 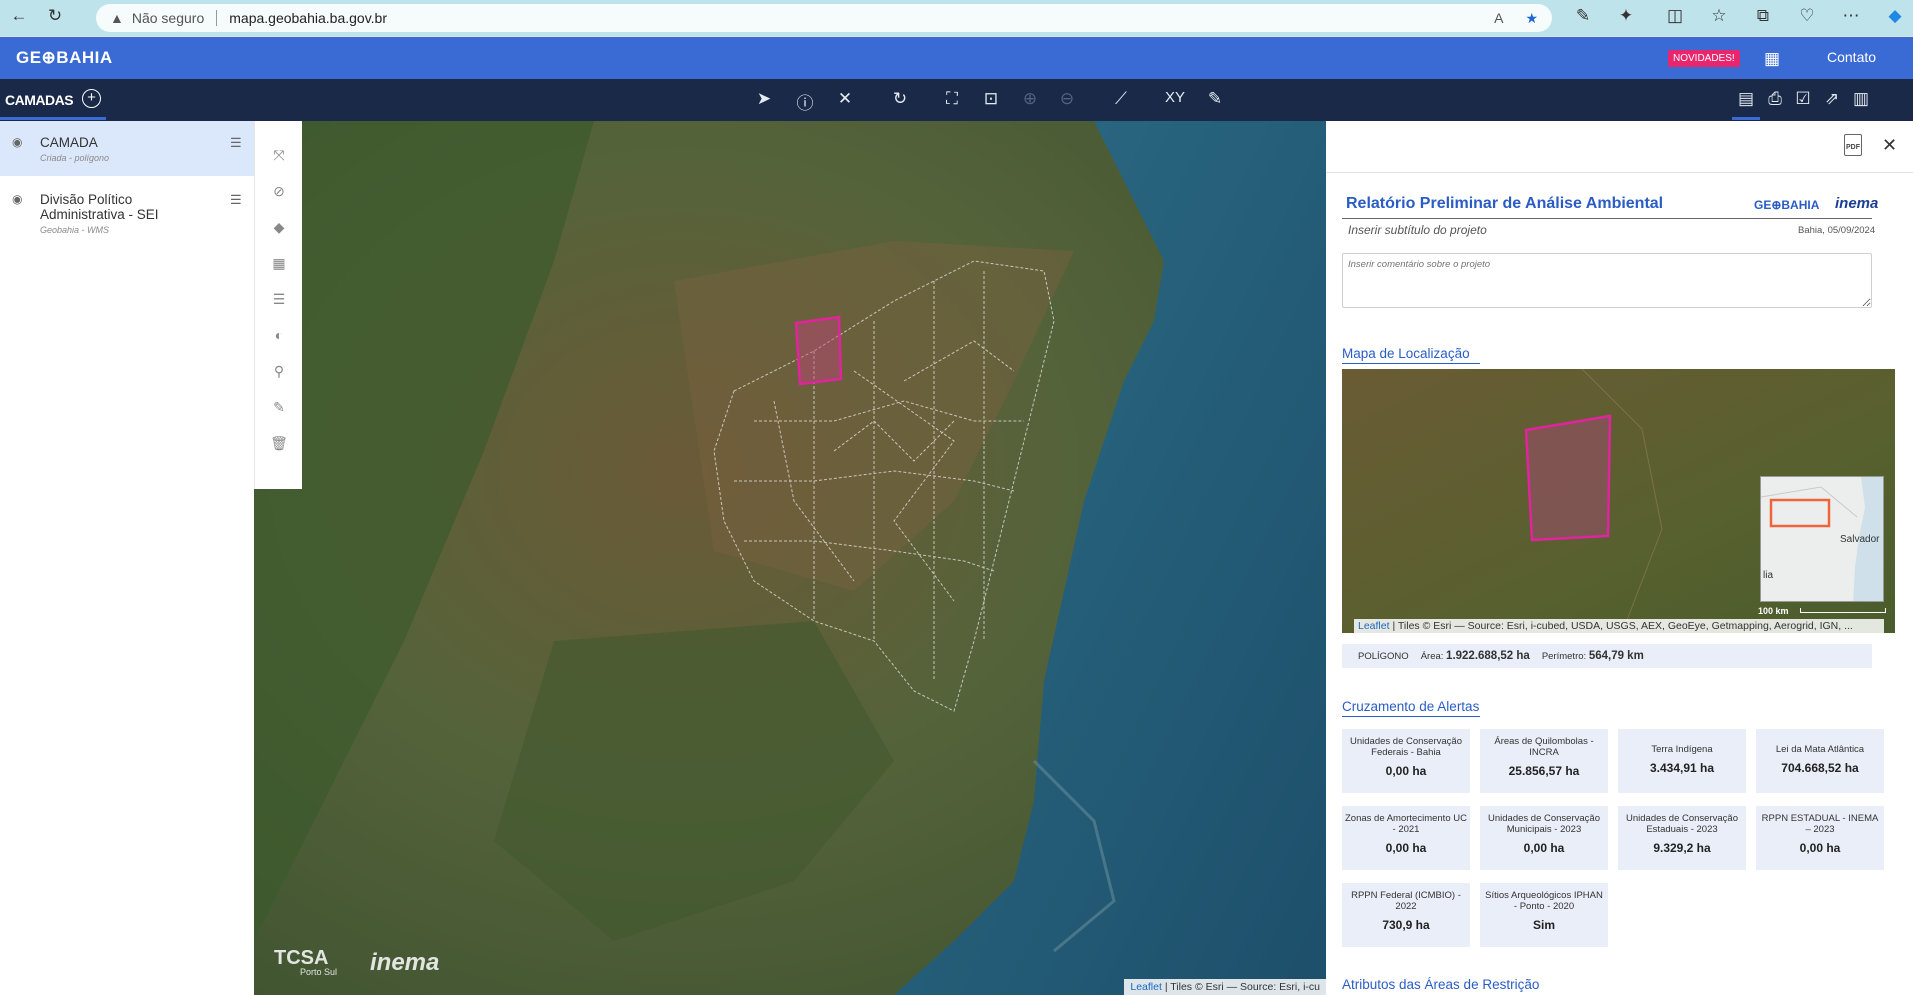 I want to click on inset-overview-map: Salvador lia, so click(x=1822, y=539).